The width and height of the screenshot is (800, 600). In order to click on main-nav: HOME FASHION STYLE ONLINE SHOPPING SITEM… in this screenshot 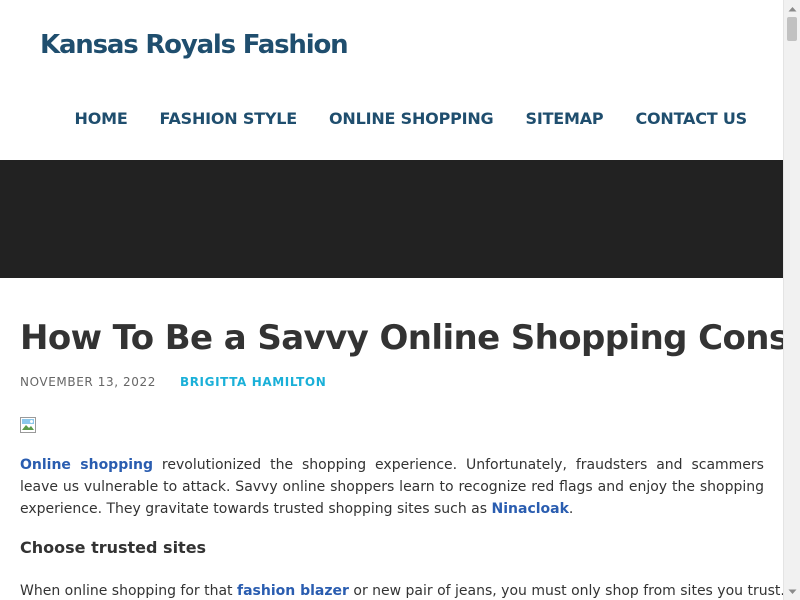, I will do `click(411, 118)`.